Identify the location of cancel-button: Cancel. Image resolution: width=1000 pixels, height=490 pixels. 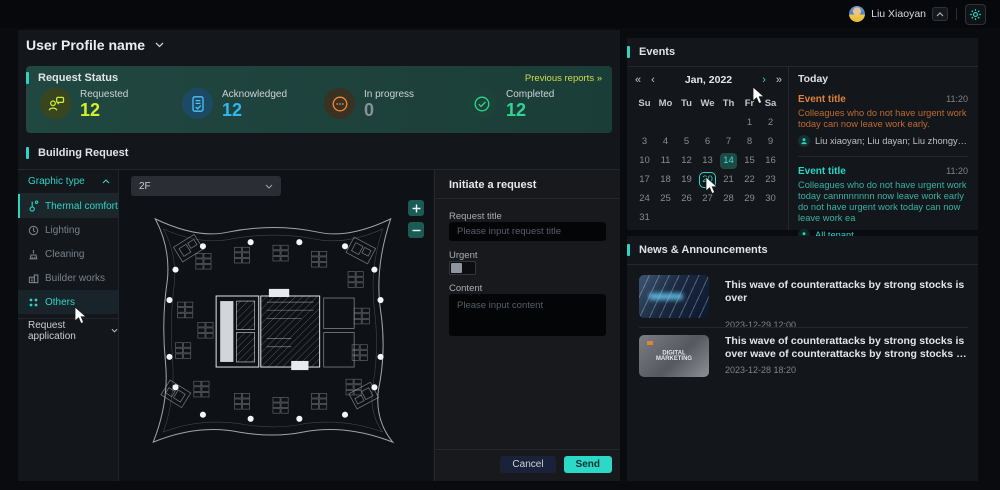
(528, 464).